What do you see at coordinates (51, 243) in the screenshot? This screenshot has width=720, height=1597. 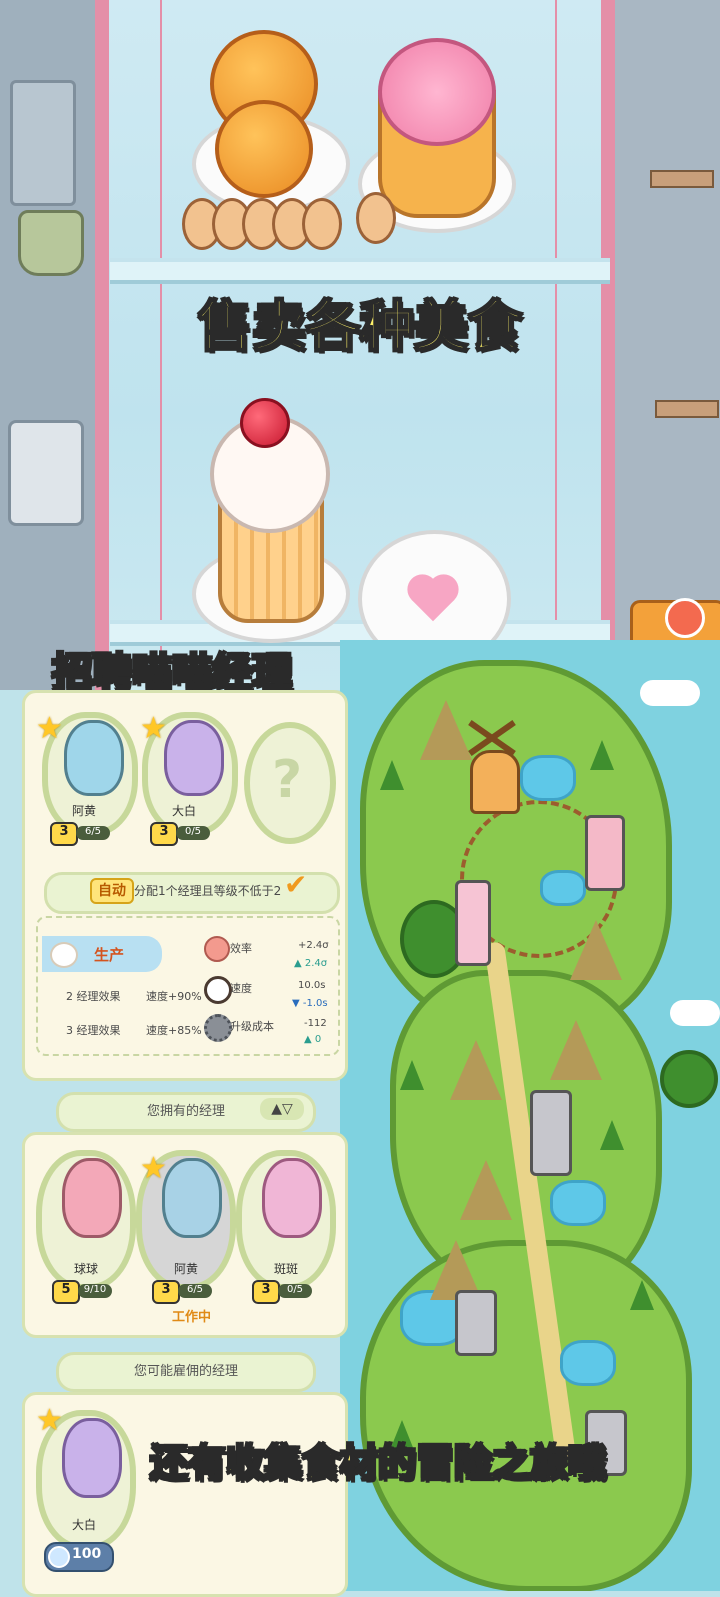 I see `mortar-bowl` at bounding box center [51, 243].